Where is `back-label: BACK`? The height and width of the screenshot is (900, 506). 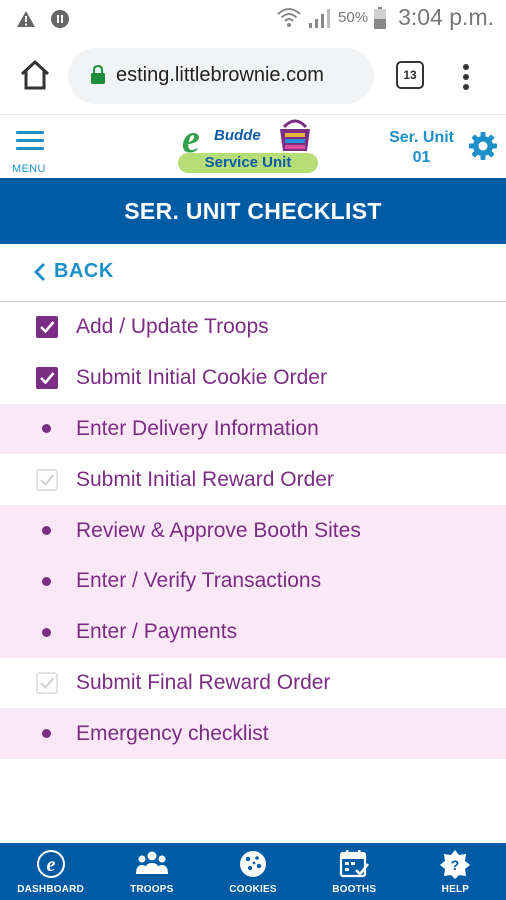
back-label: BACK is located at coordinates (84, 271).